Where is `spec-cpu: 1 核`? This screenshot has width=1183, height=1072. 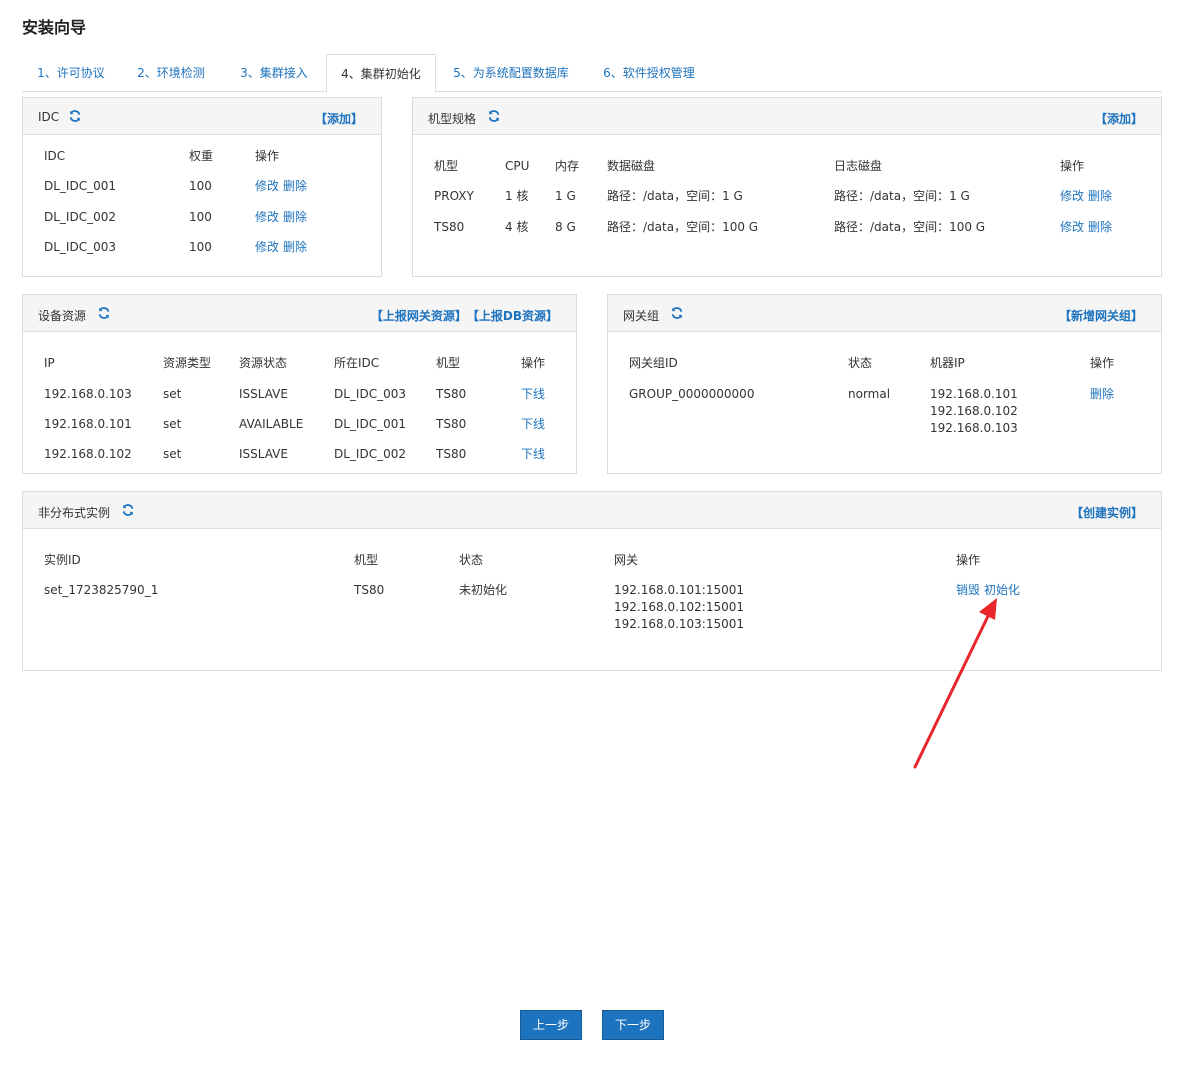 spec-cpu: 1 核 is located at coordinates (517, 196).